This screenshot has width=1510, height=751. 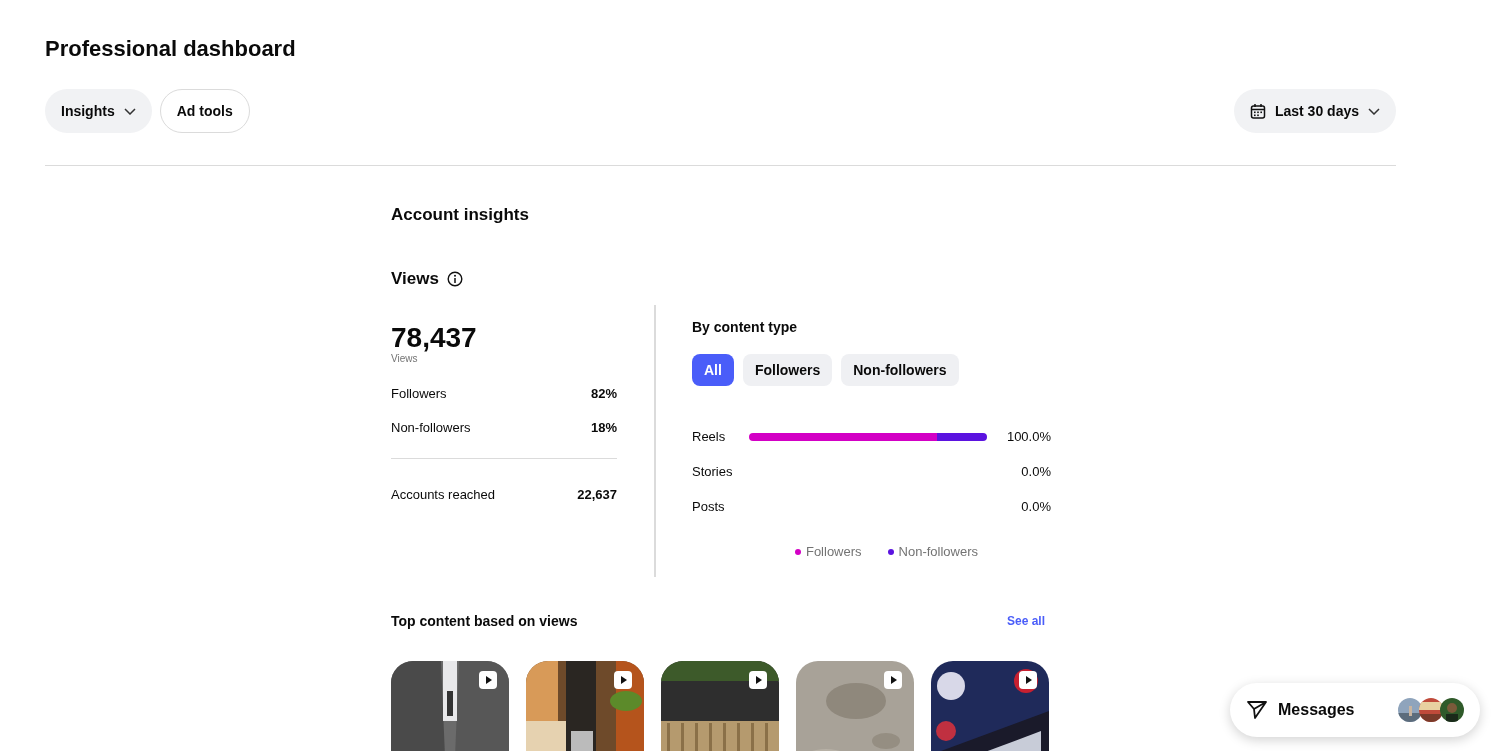 What do you see at coordinates (405, 358) in the screenshot?
I see `views-label: Views` at bounding box center [405, 358].